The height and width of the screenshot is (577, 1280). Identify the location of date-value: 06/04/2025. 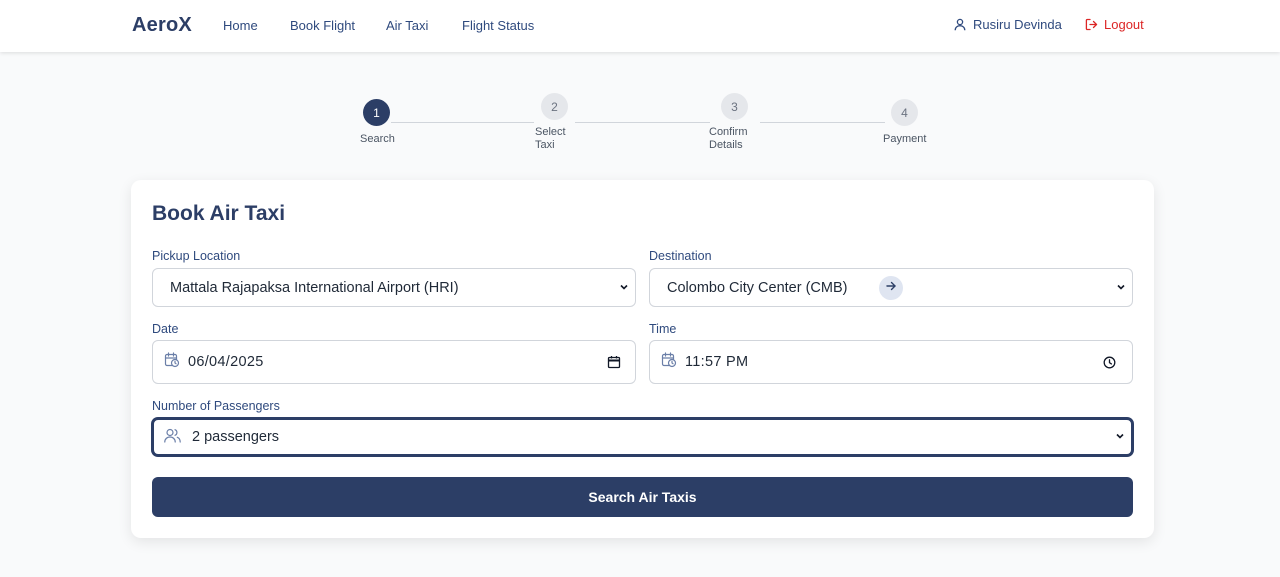
(226, 362).